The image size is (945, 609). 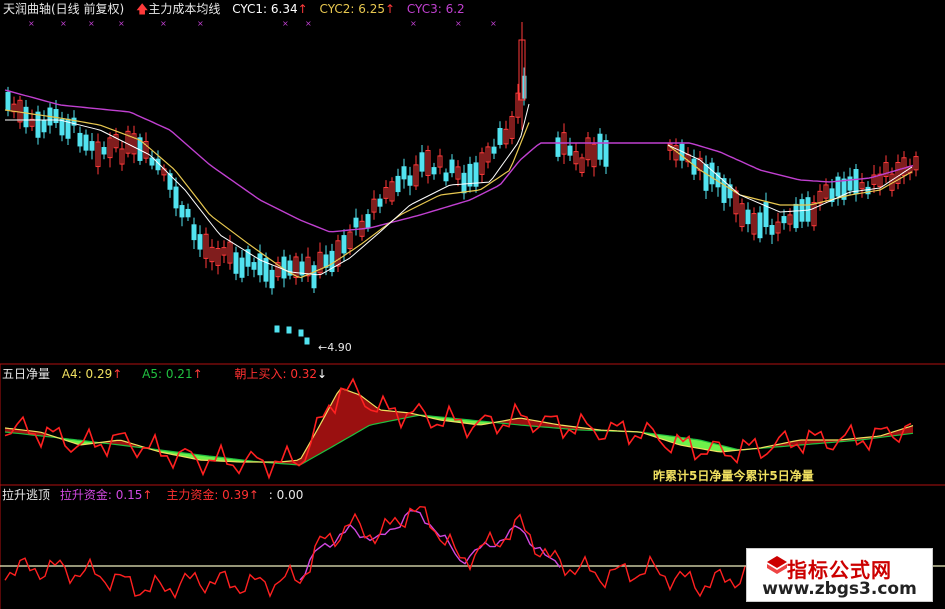 What do you see at coordinates (87, 374) in the screenshot?
I see `a4-value: A4: 0.29` at bounding box center [87, 374].